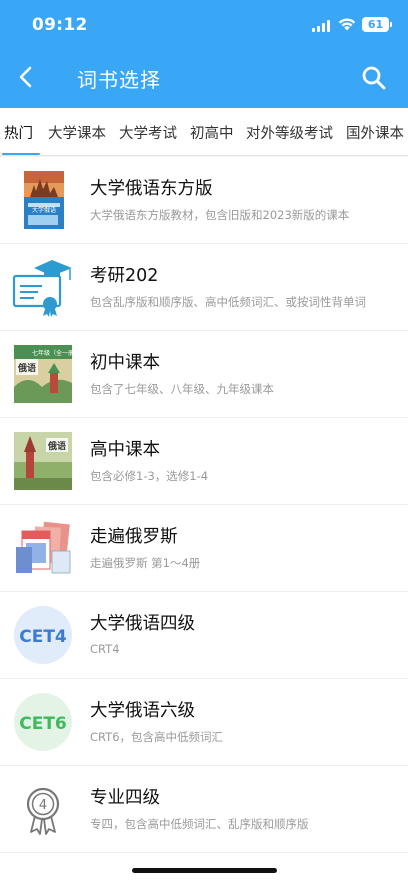 The height and width of the screenshot is (883, 408). I want to click on item-description: 大学俄语东方版教材，包含旧版和2023新版的课本, so click(220, 215).